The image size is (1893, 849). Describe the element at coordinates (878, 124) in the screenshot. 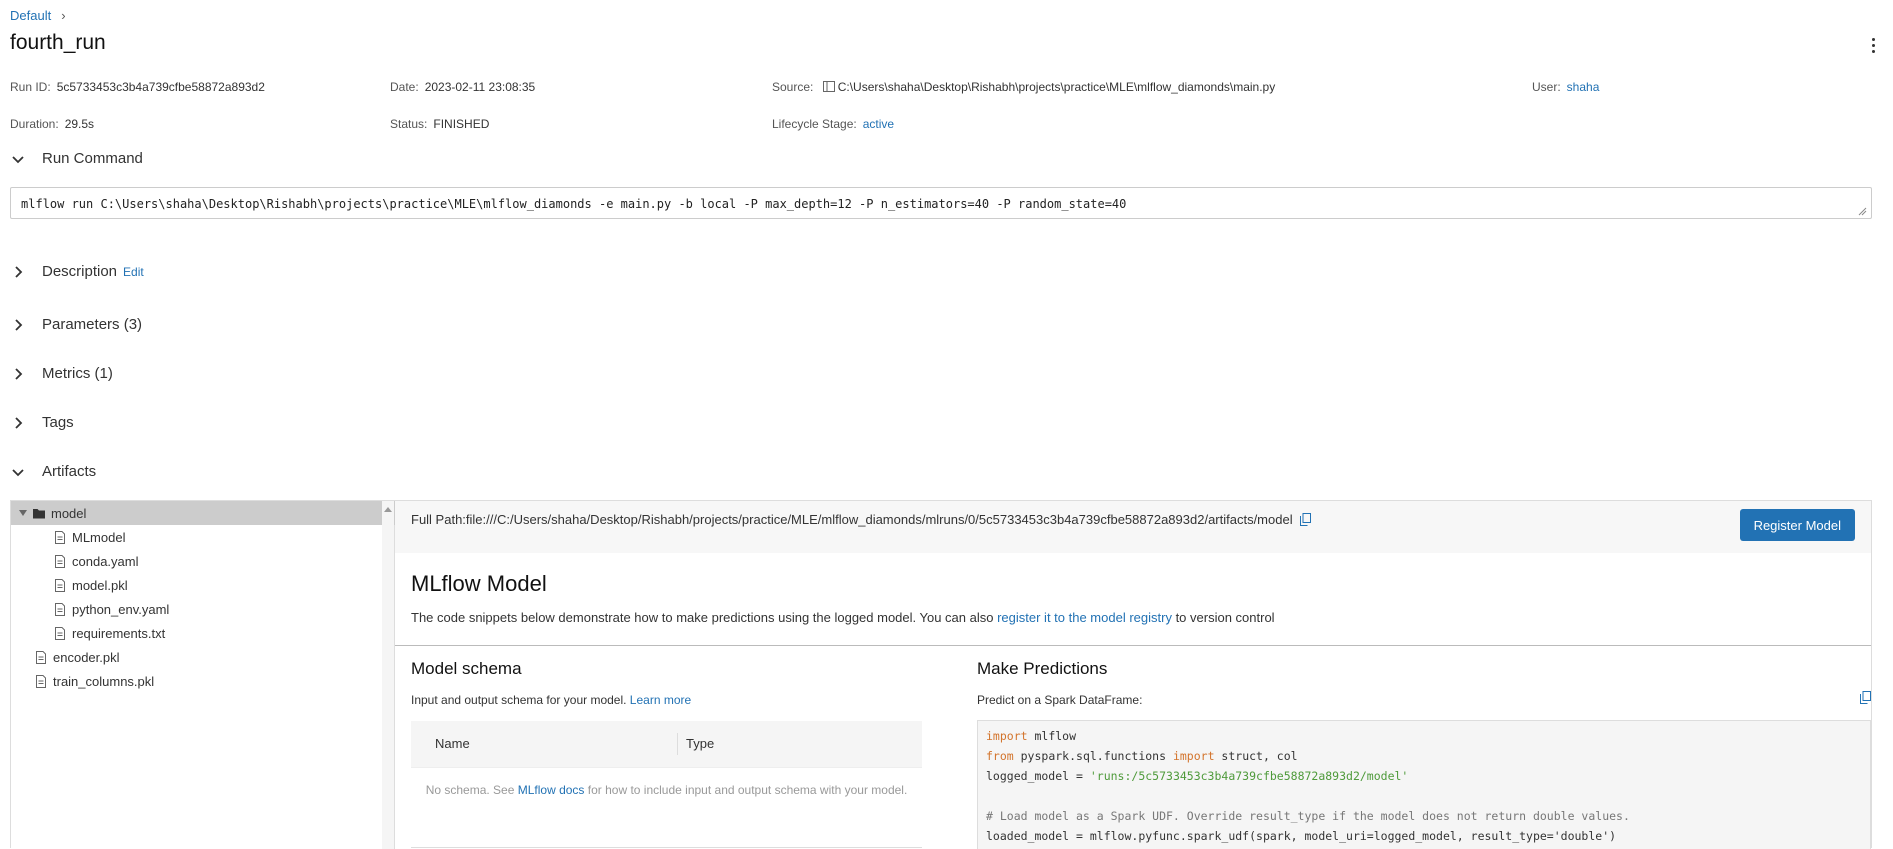

I see `lifecycle-value: active` at that location.